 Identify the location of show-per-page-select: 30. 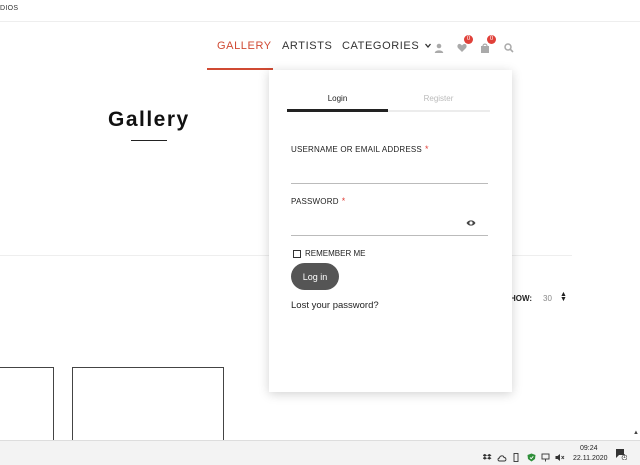
(547, 298).